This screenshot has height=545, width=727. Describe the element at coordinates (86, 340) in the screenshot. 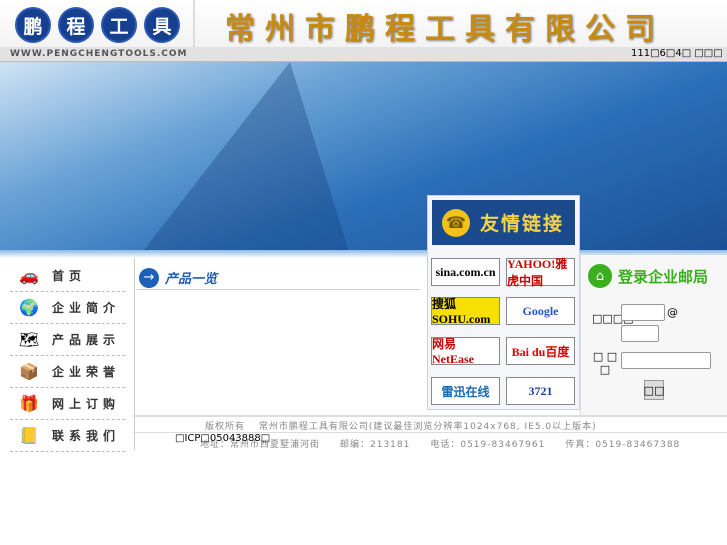

I see `nav-item-label: 产品展示` at that location.